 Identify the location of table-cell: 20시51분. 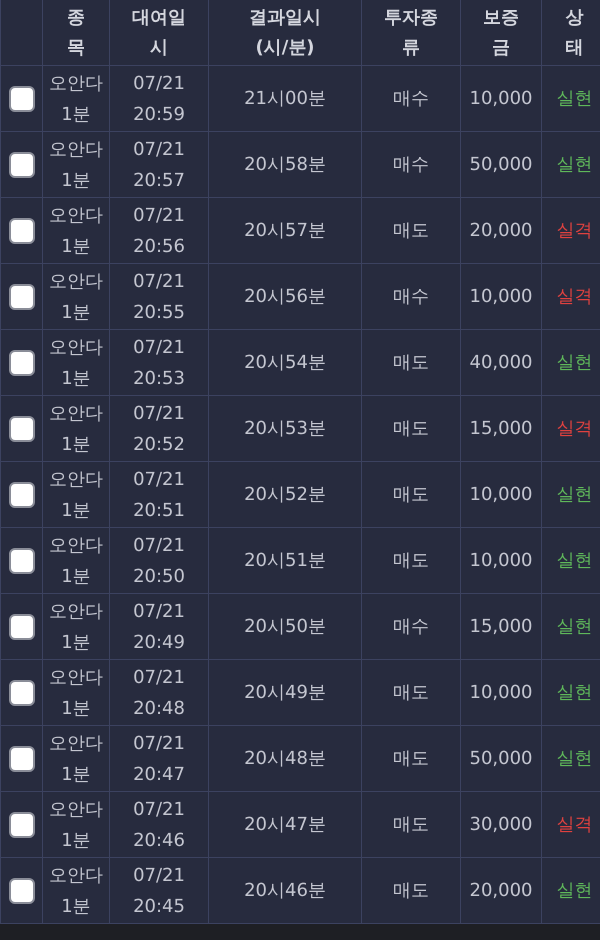
(285, 560).